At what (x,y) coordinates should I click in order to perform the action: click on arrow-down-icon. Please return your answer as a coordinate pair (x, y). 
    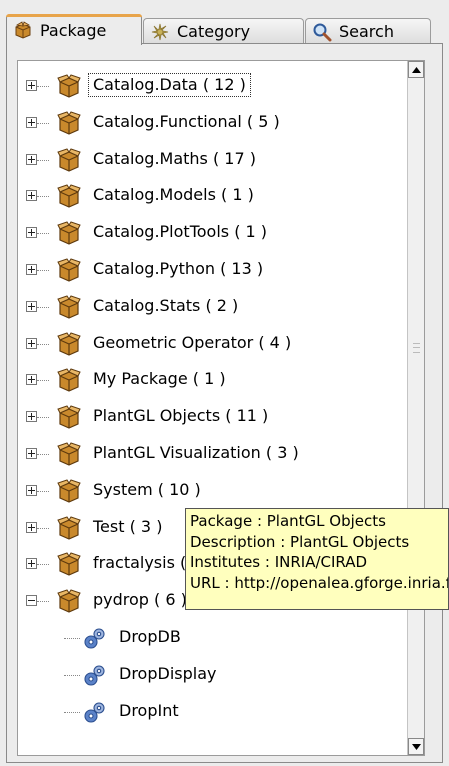
    Looking at the image, I should click on (416, 746).